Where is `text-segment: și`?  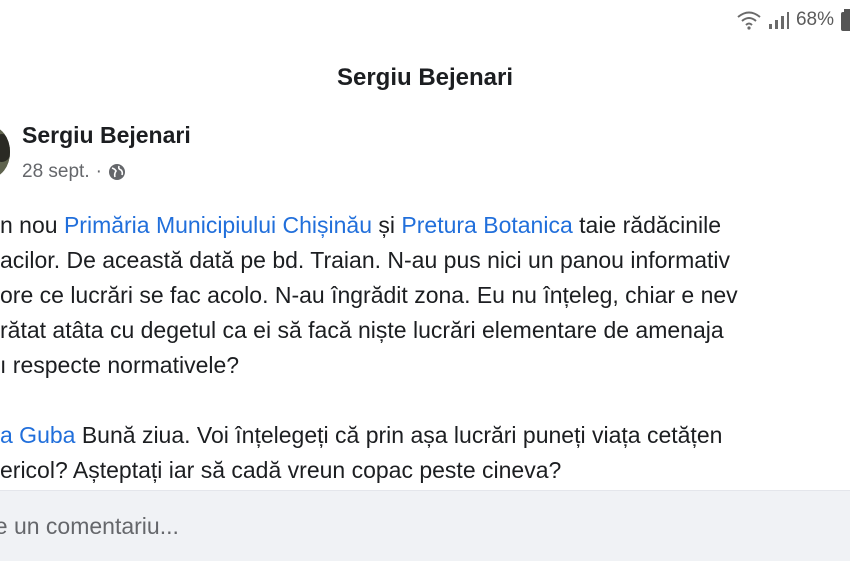
text-segment: și is located at coordinates (387, 225).